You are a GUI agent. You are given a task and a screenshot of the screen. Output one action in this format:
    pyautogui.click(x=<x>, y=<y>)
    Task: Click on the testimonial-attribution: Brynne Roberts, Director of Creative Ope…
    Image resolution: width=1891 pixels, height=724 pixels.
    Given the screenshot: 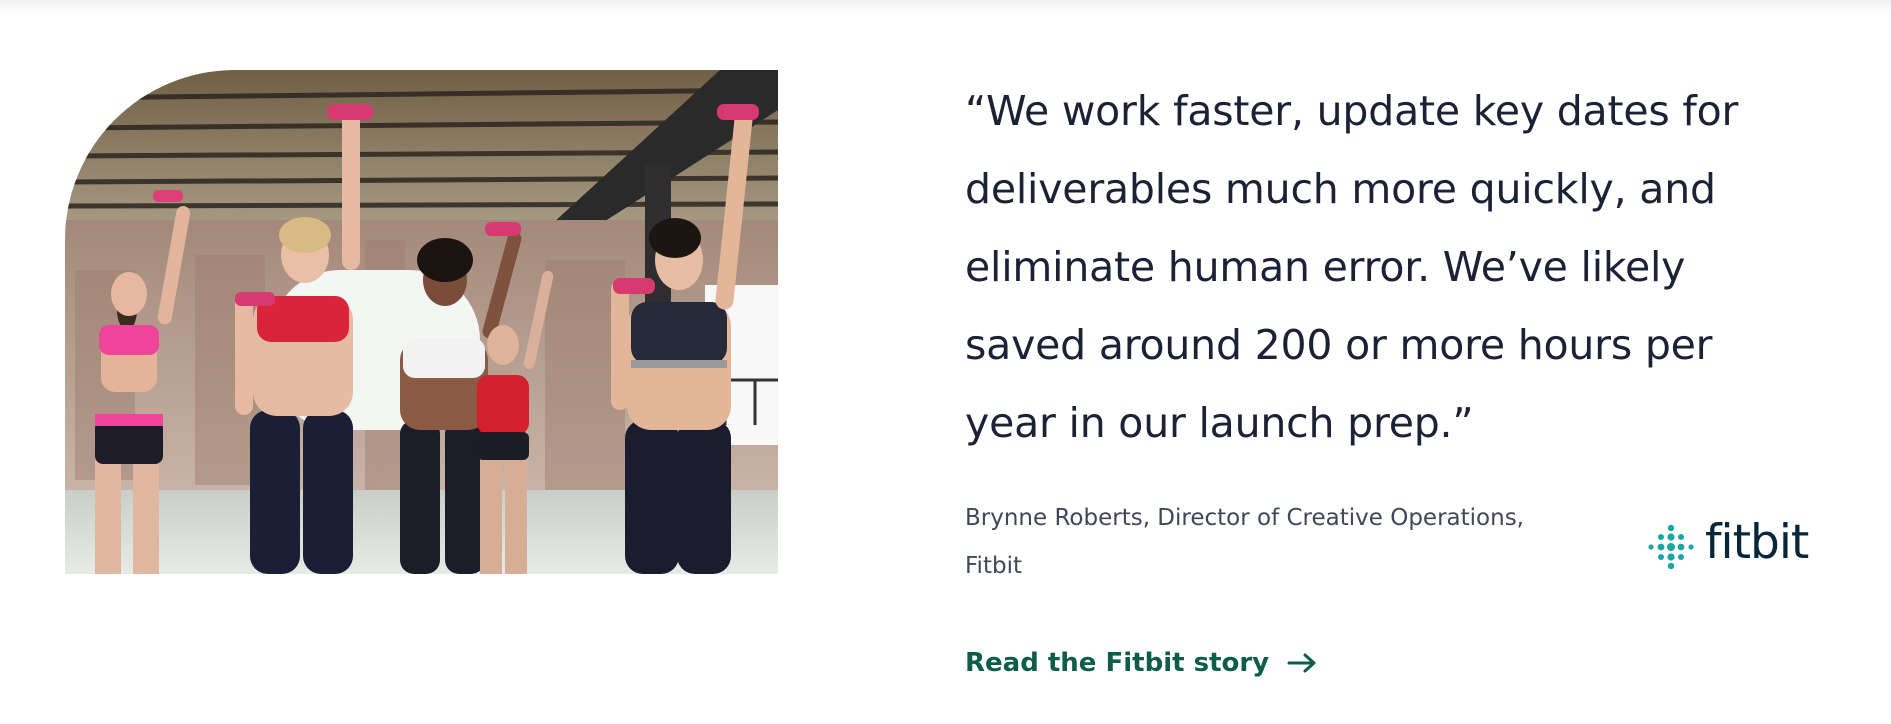 What is the action you would take?
    pyautogui.click(x=1244, y=542)
    